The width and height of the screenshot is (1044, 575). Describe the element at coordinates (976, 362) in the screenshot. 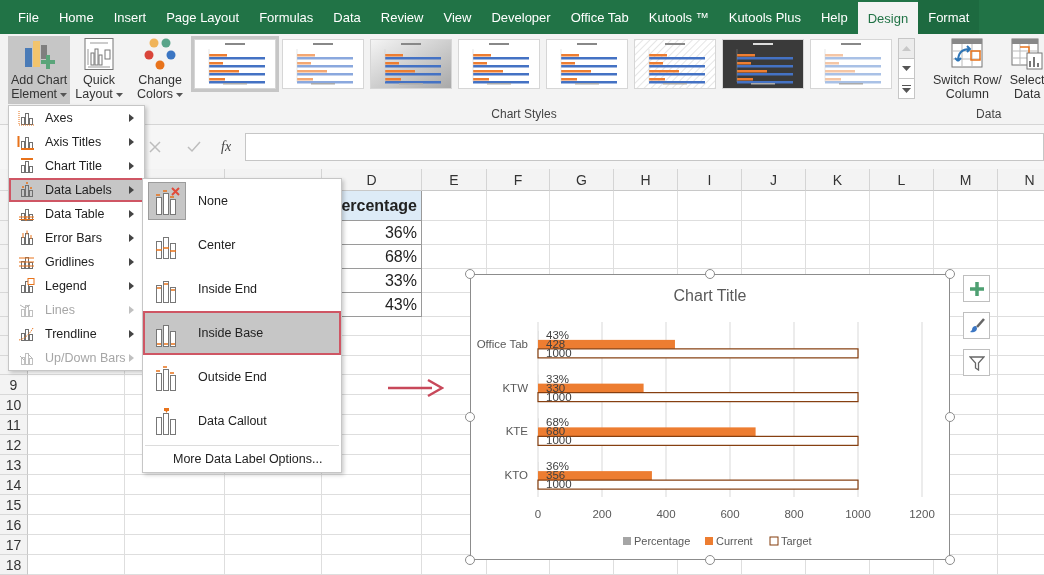

I see `chart-filters-button` at that location.